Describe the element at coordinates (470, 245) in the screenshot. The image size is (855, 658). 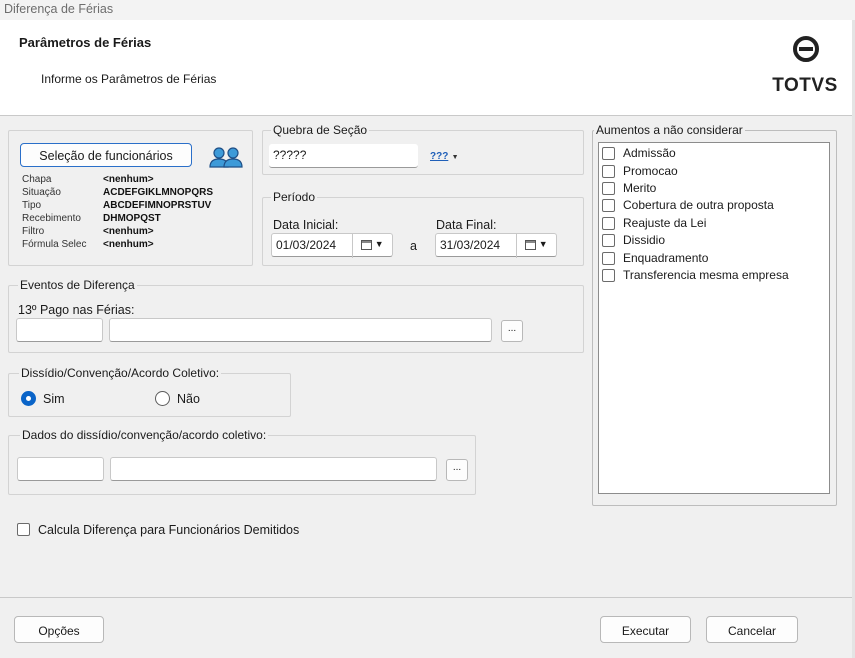
I see `end-date-value: 31/03/2024` at that location.